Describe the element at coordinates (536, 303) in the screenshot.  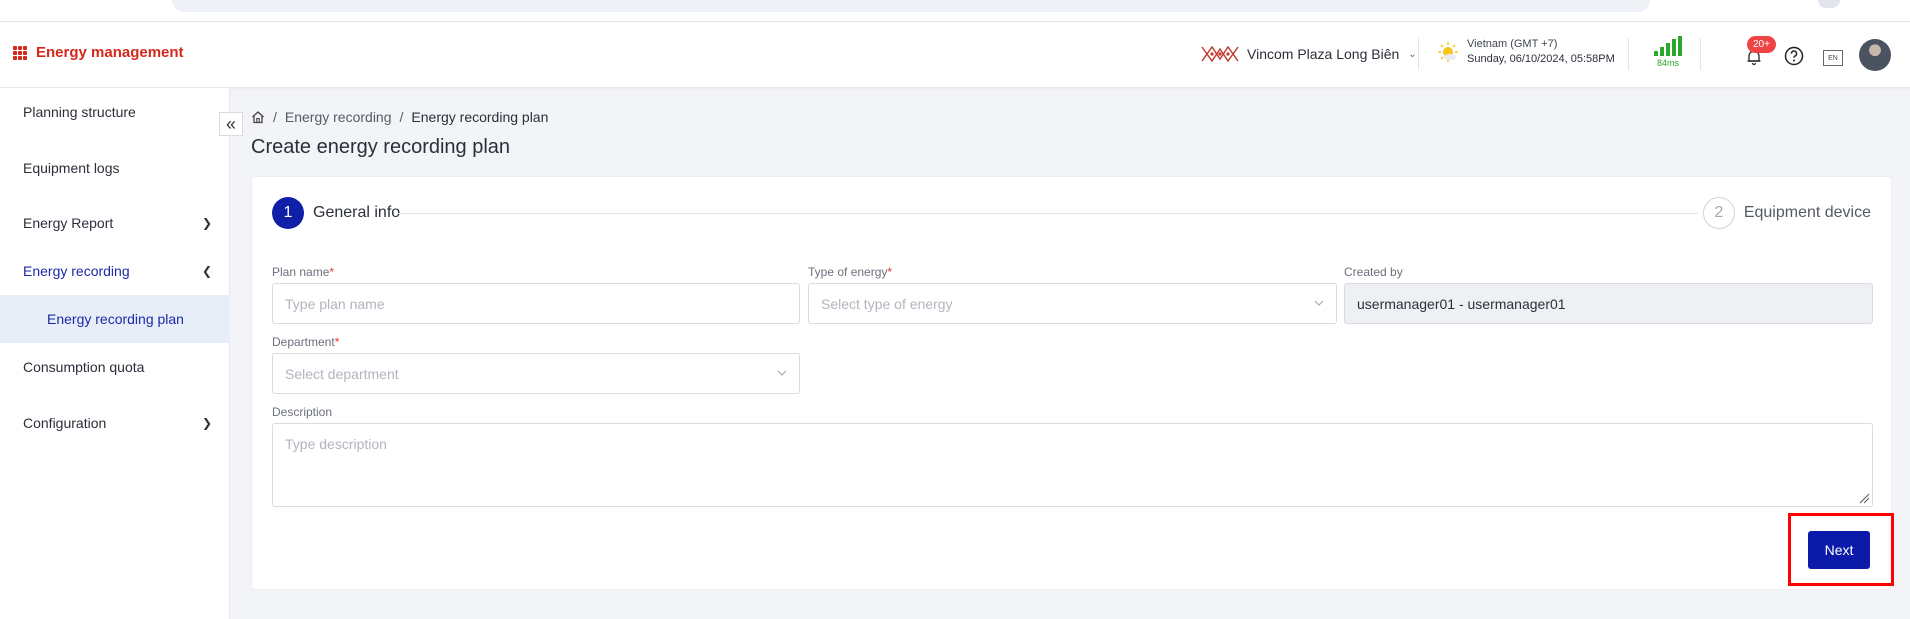
I see `plan-name-input: Type plan name` at that location.